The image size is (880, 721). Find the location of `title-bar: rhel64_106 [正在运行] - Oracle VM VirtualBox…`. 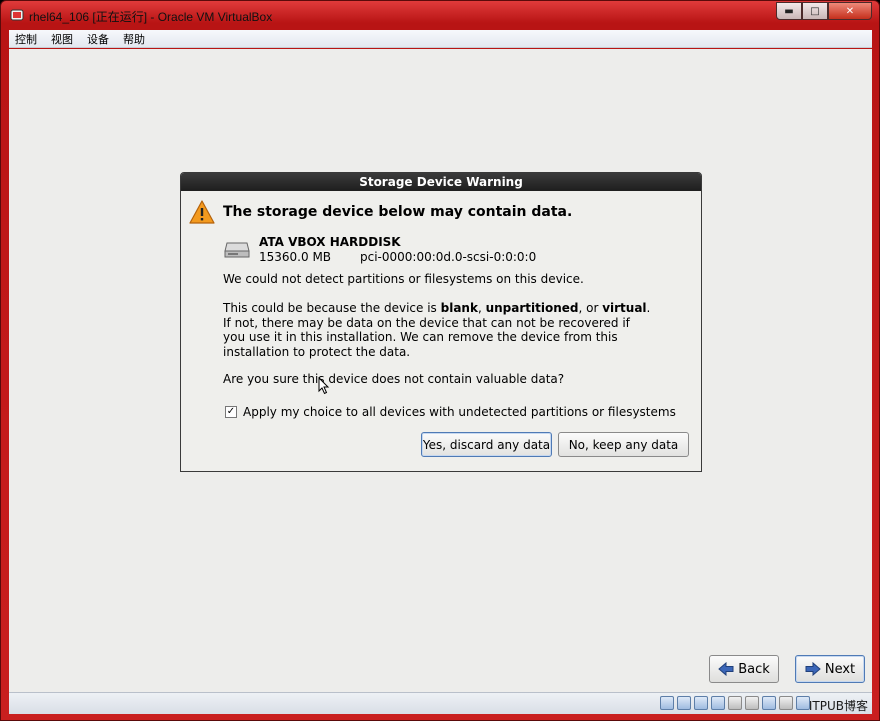

title-bar: rhel64_106 [正在运行] - Oracle VM VirtualBox… is located at coordinates (440, 15).